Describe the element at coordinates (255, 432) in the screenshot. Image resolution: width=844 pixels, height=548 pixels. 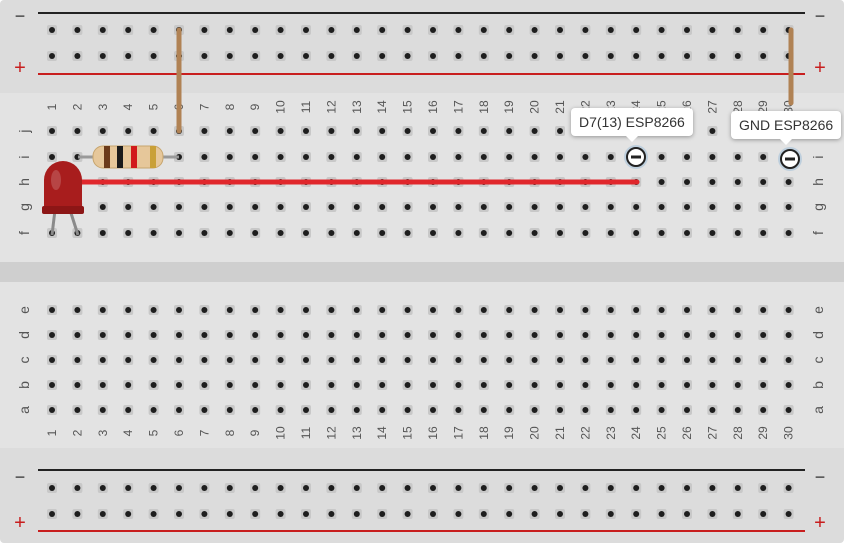
I see `column-number: 9` at that location.